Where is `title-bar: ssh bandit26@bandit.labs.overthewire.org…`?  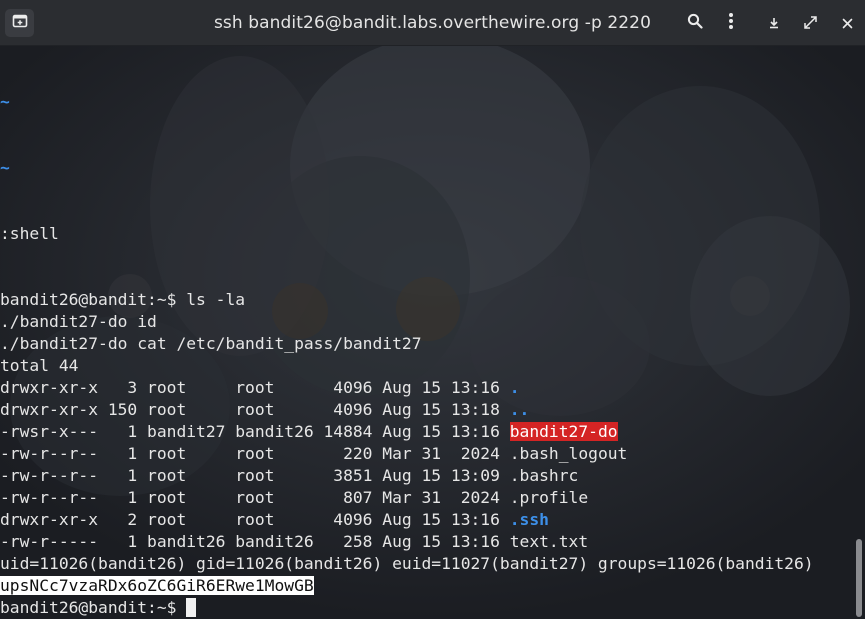
title-bar: ssh bandit26@bandit.labs.overthewire.org… is located at coordinates (432, 23).